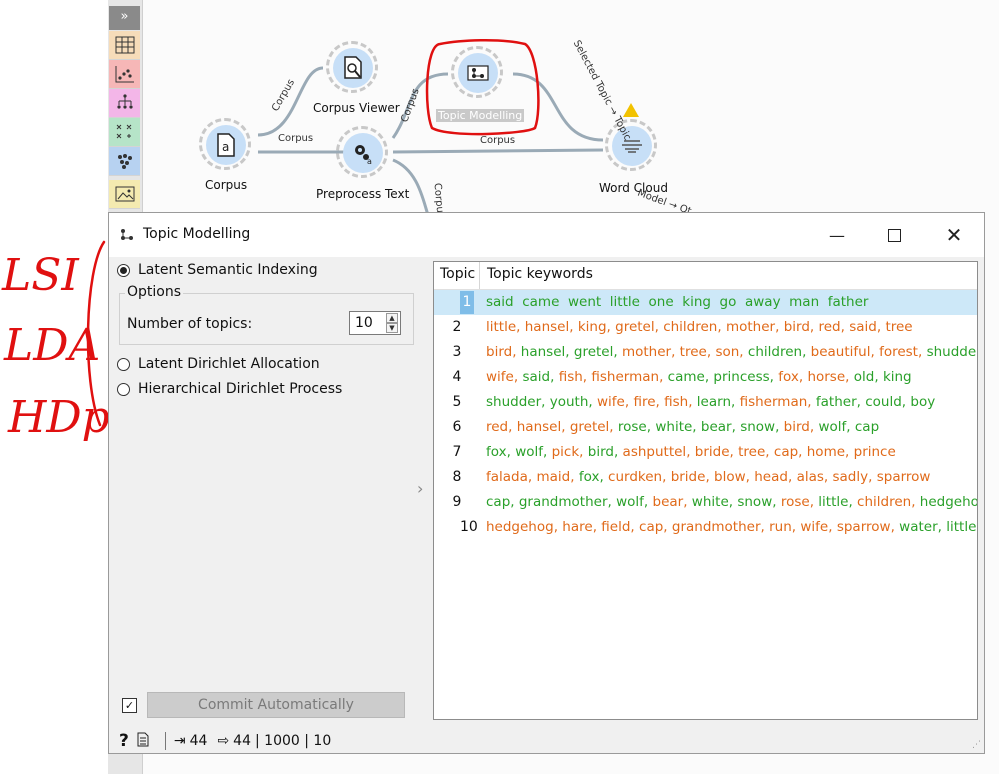  Describe the element at coordinates (124, 103) in the screenshot. I see `model-category-button` at that location.